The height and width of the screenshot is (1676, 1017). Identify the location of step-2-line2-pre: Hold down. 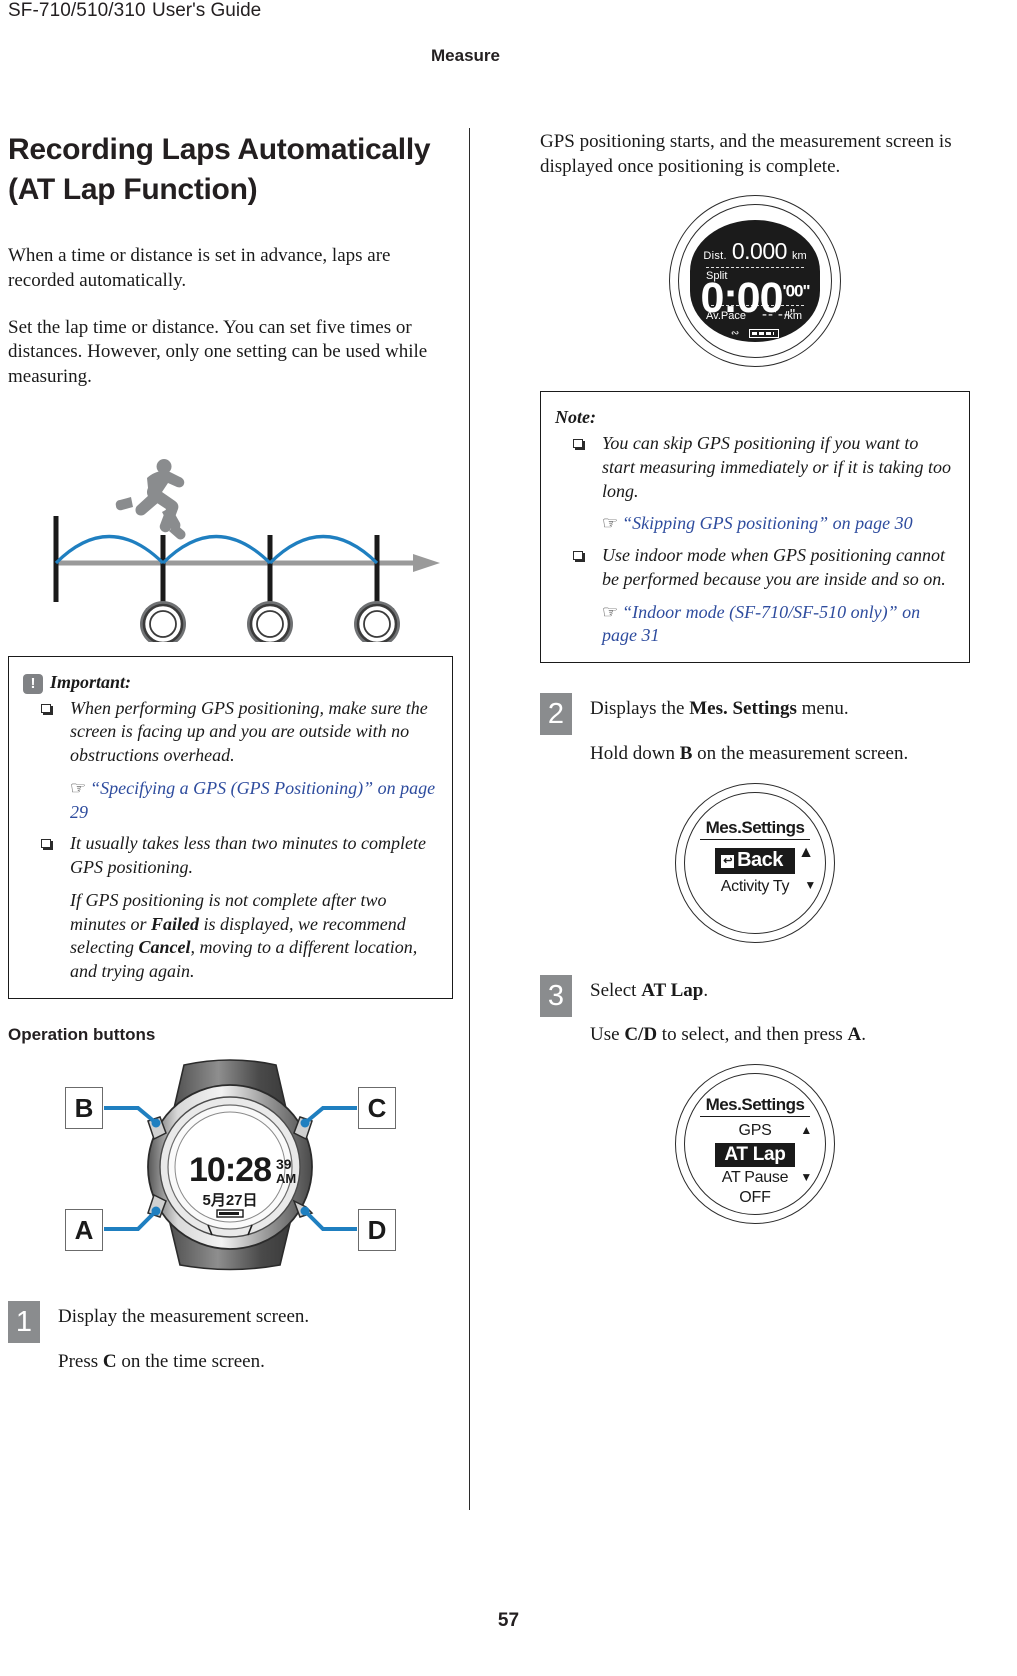
(635, 753).